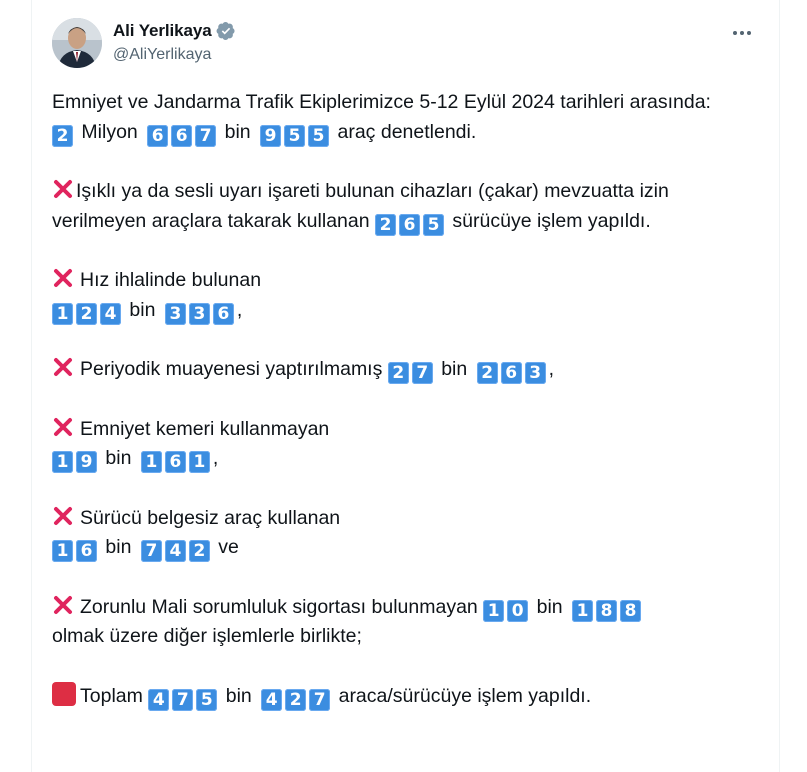 This screenshot has height=772, width=807. What do you see at coordinates (551, 220) in the screenshot?
I see `cakar-suffix: sürücüye işlem yapıldı.` at bounding box center [551, 220].